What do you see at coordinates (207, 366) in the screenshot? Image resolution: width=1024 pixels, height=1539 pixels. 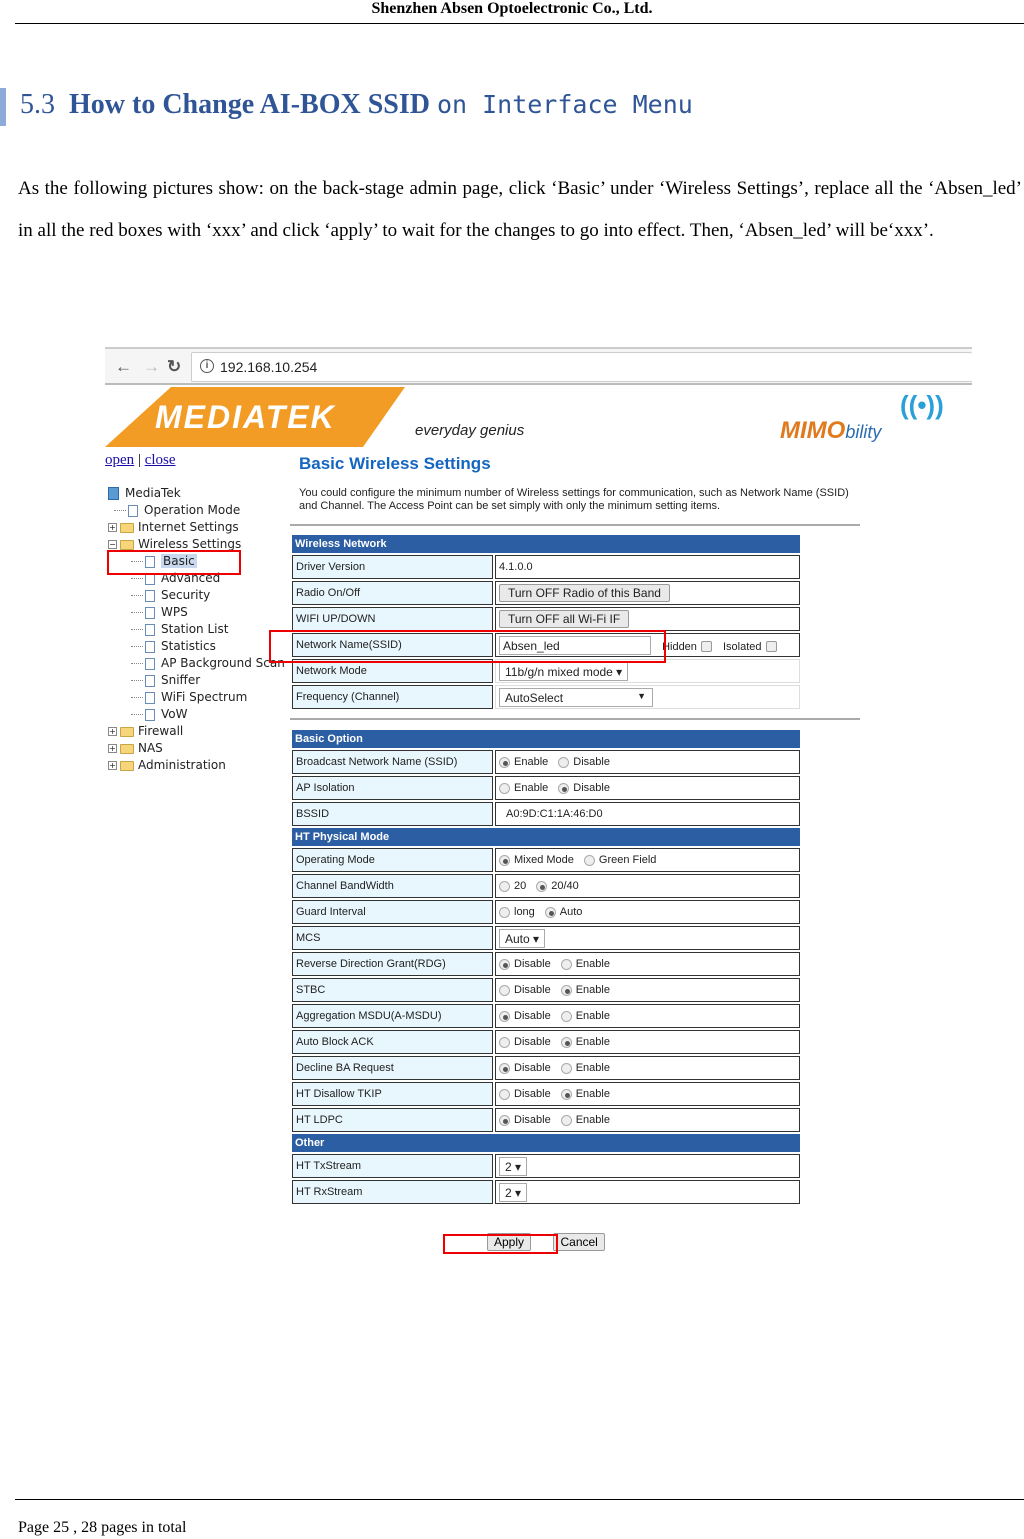 I see `info-icon: i` at bounding box center [207, 366].